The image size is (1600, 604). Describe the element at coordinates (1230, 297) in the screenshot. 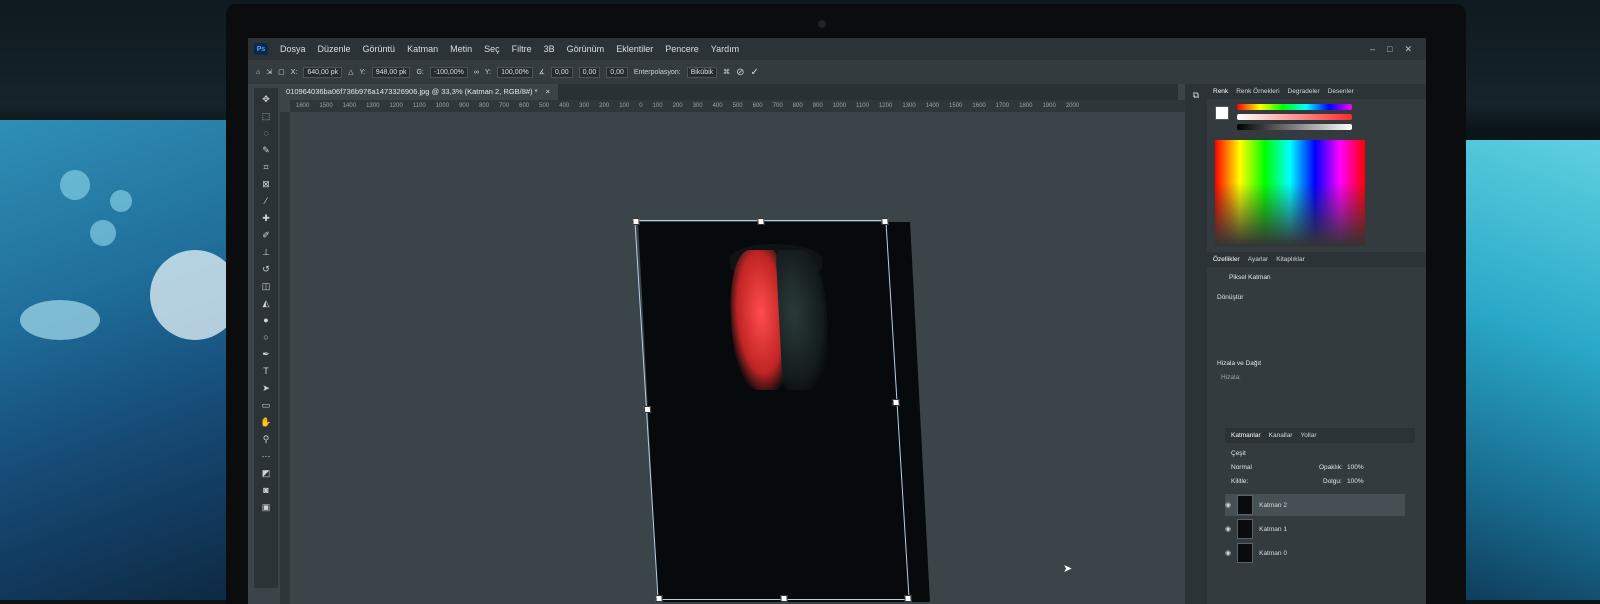

I see `transform-section-title: Dönüştür` at that location.